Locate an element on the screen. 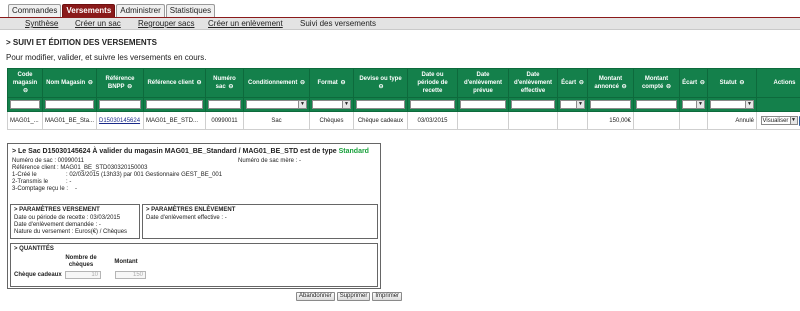 The image size is (800, 311). date-recette-line: Date ou période de recette : 03/03/2015 is located at coordinates (67, 218).